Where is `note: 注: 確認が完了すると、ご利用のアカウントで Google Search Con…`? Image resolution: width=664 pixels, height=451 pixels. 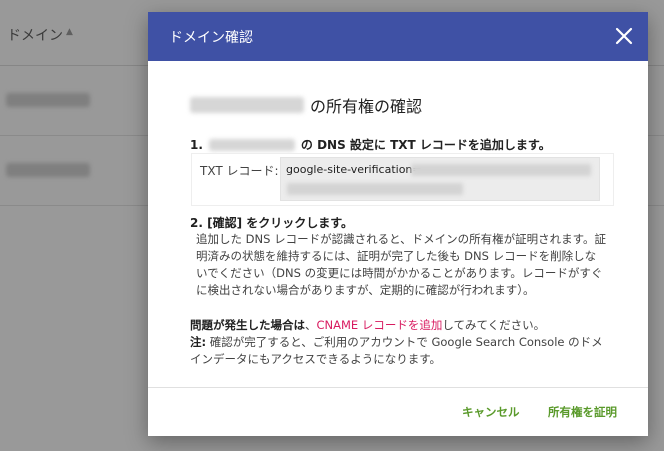
note: 注: 確認が完了すると、ご利用のアカウントで Google Search Con… is located at coordinates (400, 351).